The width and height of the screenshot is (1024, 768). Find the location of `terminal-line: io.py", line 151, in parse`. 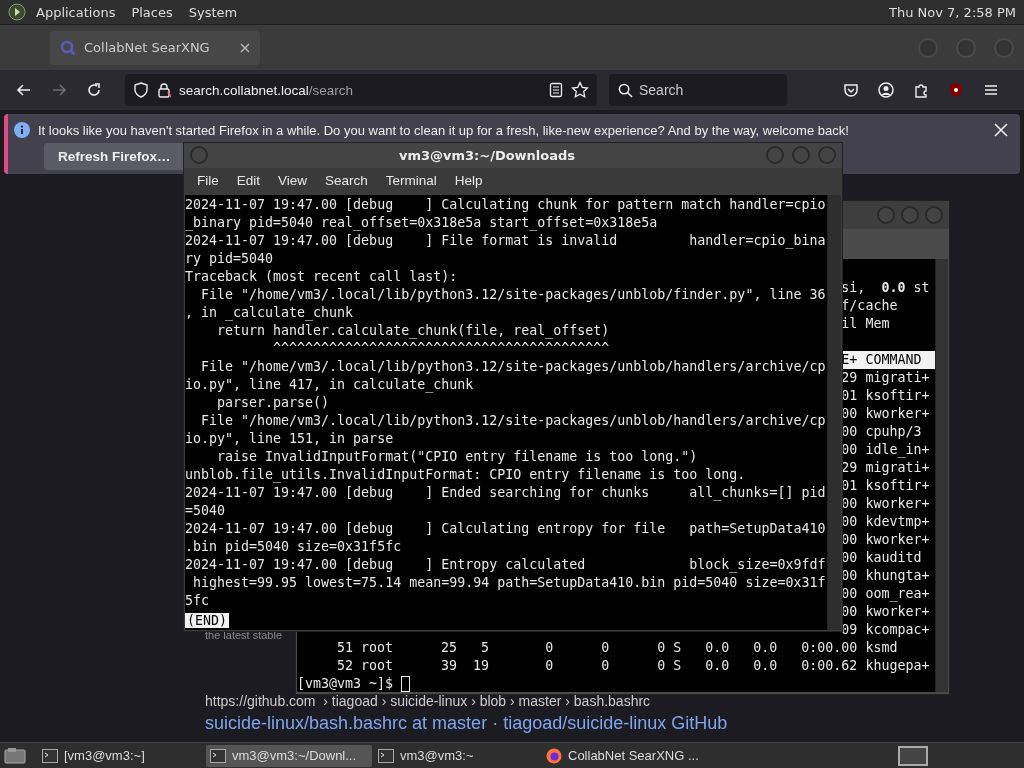

terminal-line: io.py", line 151, in parse is located at coordinates (290, 439).